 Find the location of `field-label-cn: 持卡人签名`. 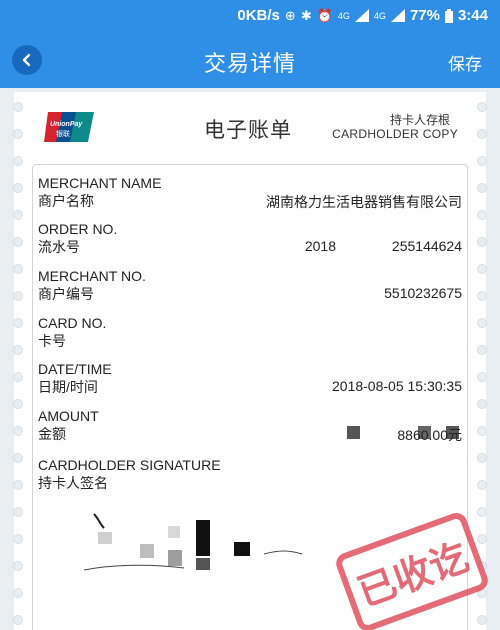

field-label-cn: 持卡人签名 is located at coordinates (73, 483).